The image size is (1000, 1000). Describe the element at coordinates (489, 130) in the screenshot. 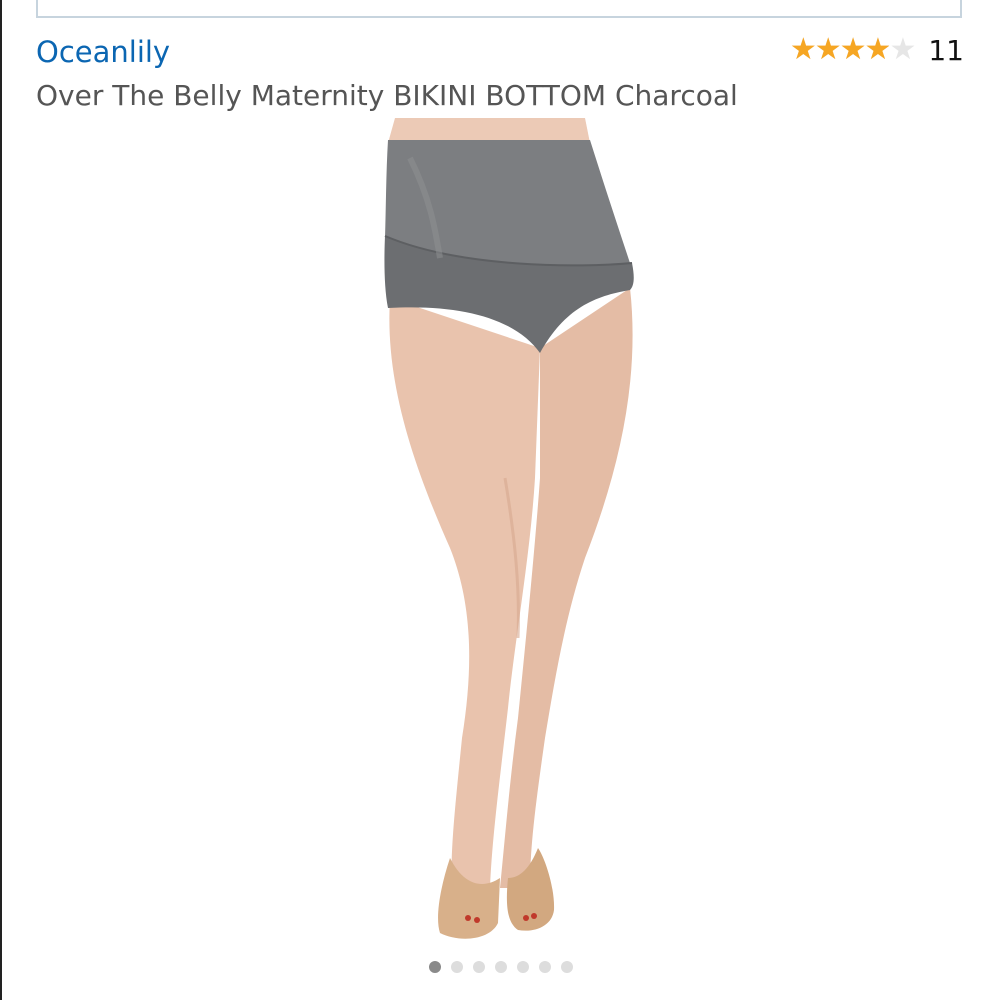

I see `torso` at that location.